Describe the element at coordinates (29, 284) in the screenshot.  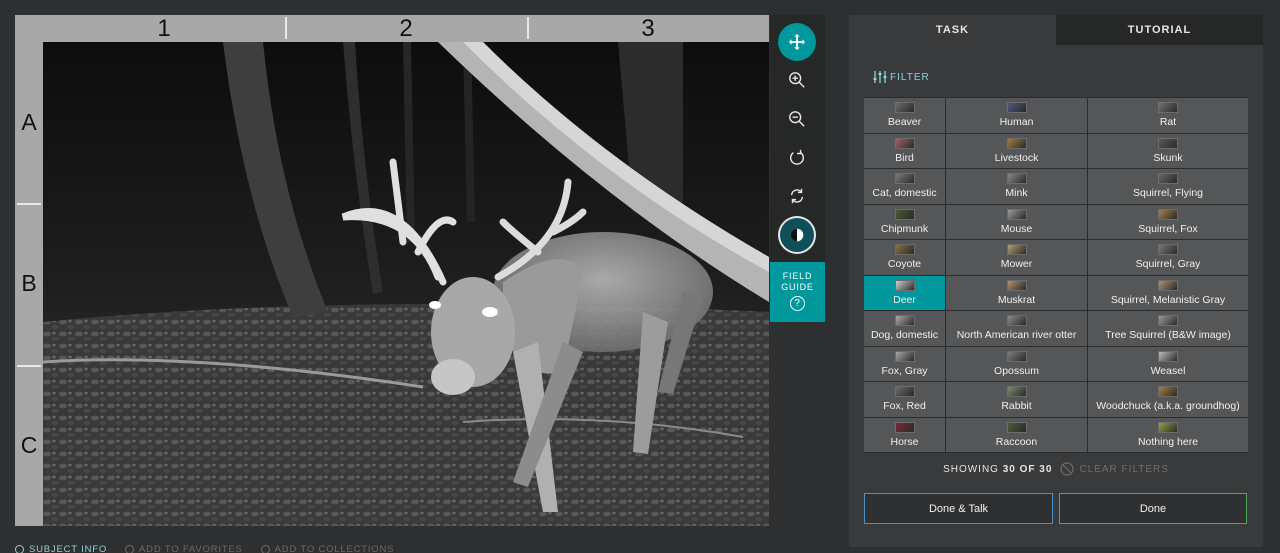
I see `row-ruler: A B C` at that location.